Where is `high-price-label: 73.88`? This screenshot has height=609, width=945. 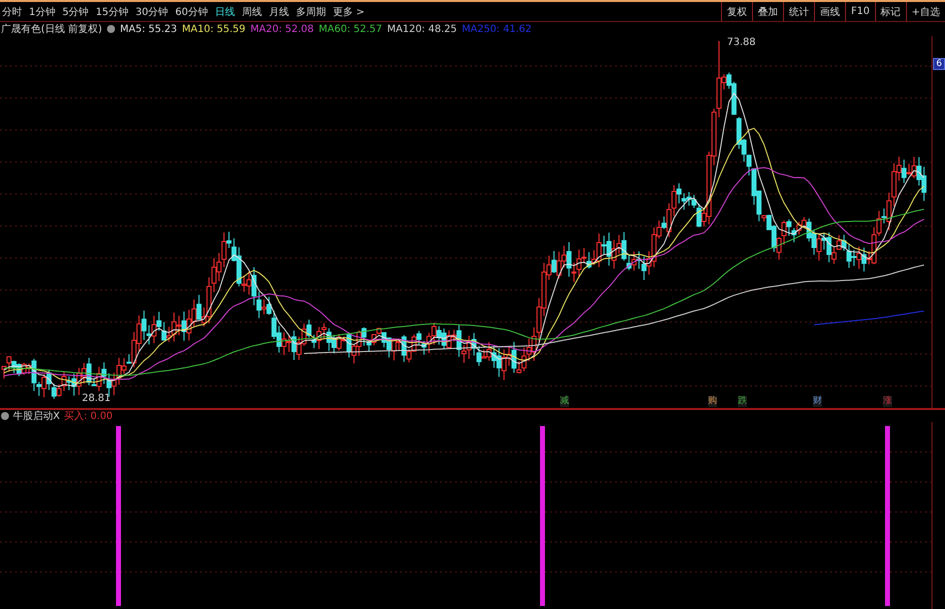
high-price-label: 73.88 is located at coordinates (741, 42).